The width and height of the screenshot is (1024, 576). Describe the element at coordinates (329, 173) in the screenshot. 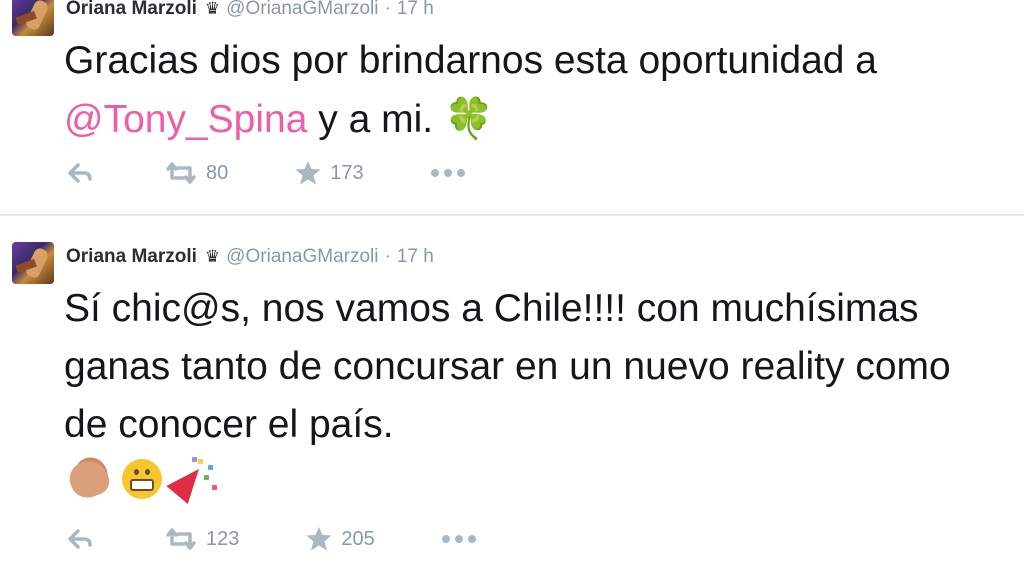

I see `favorite-button: 173` at that location.